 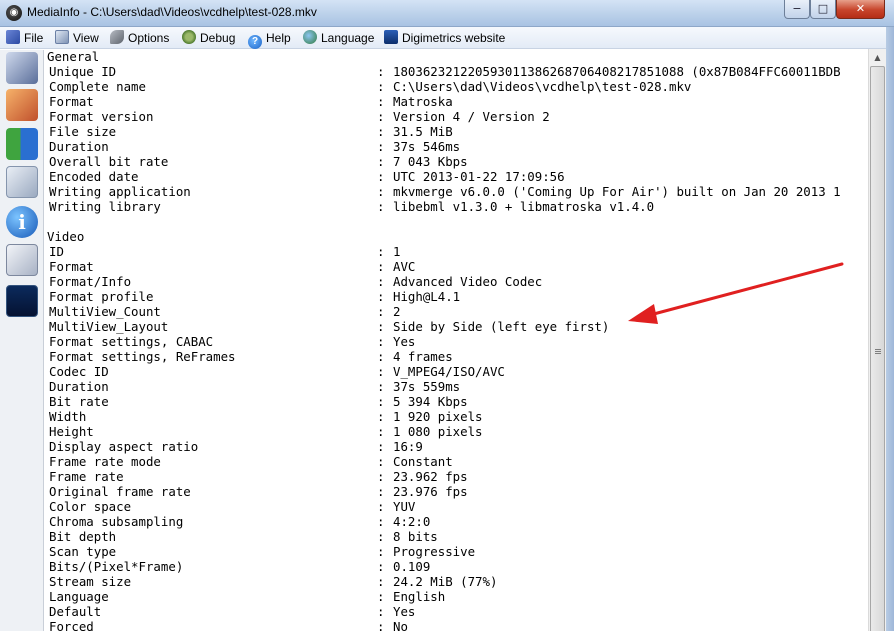 I want to click on basic-view-icon, so click(x=22, y=68).